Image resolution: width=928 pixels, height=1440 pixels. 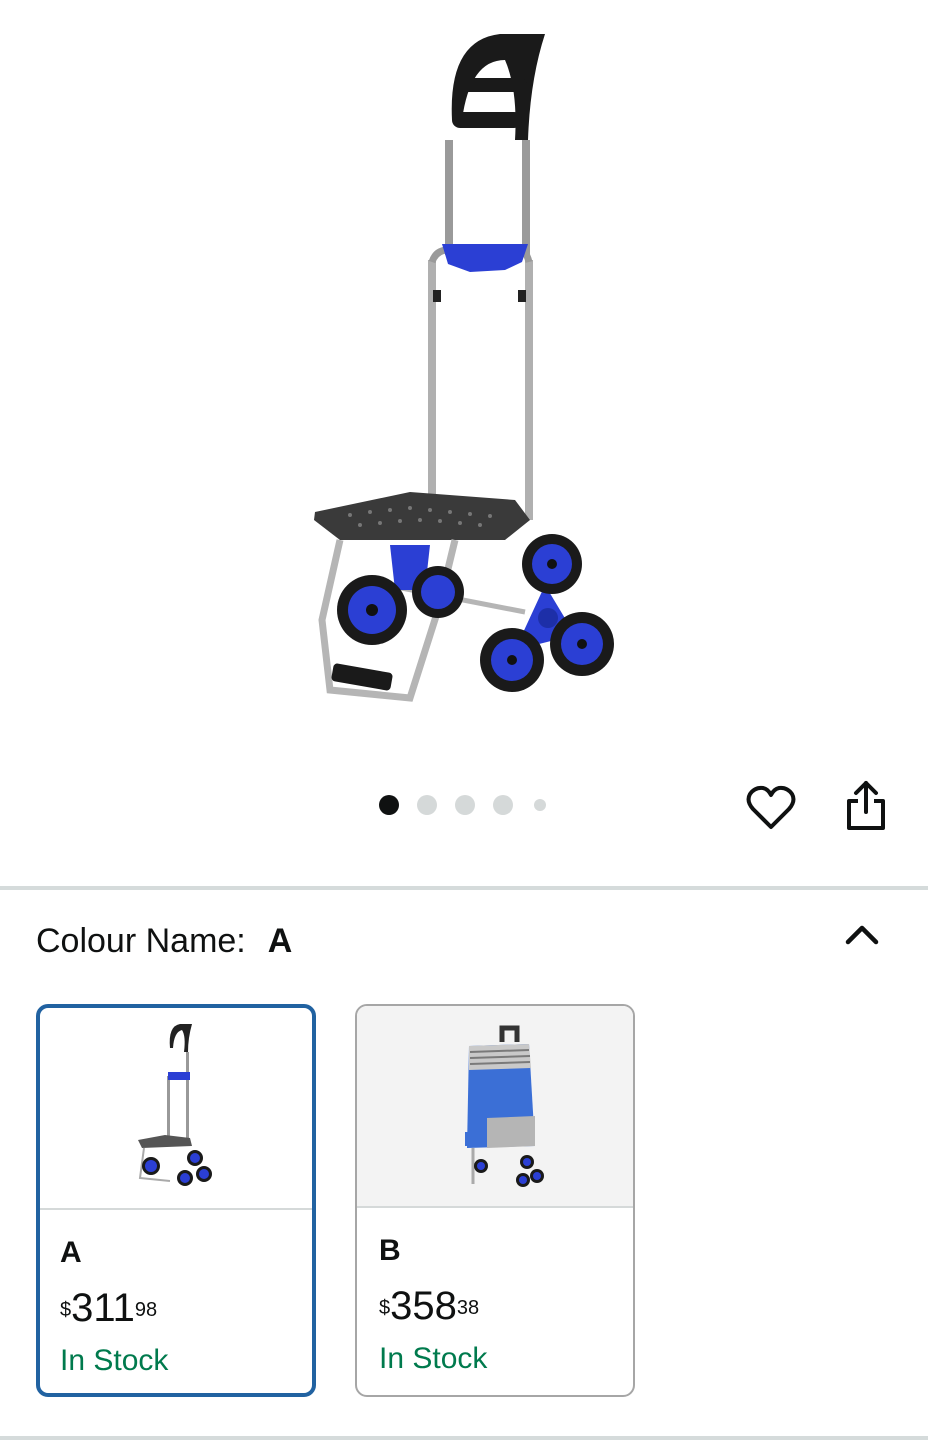 What do you see at coordinates (109, 1308) in the screenshot?
I see `variant-price: $31198` at bounding box center [109, 1308].